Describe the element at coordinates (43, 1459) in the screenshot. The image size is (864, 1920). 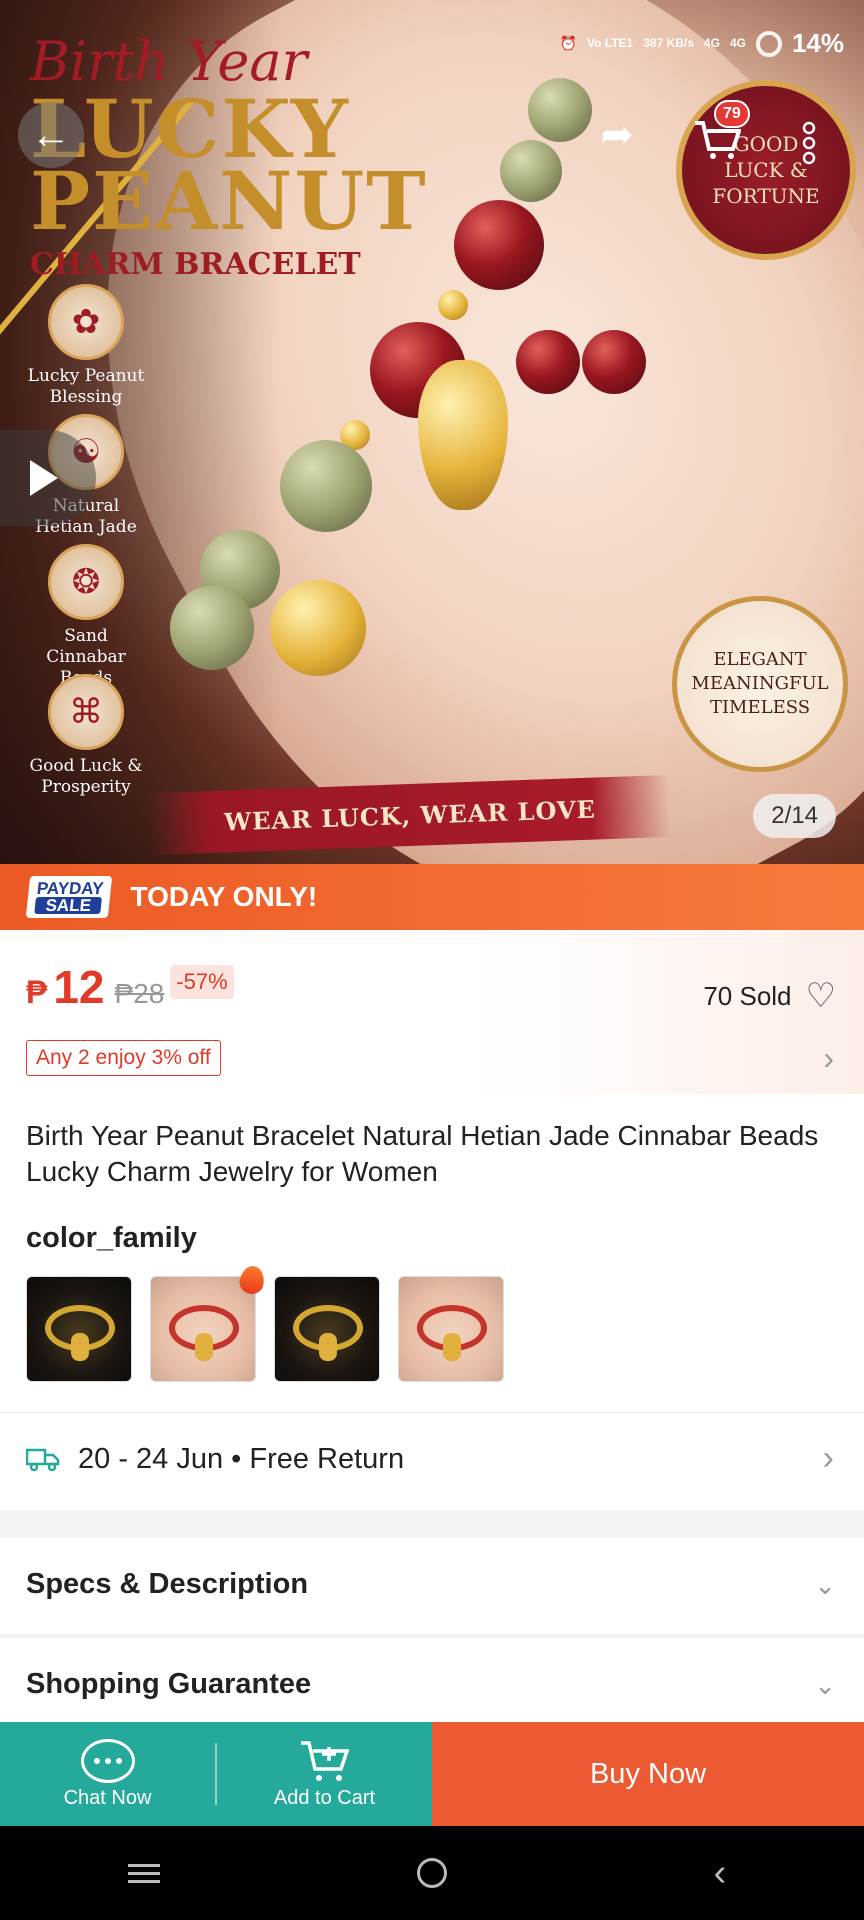
I see `truck-icon` at that location.